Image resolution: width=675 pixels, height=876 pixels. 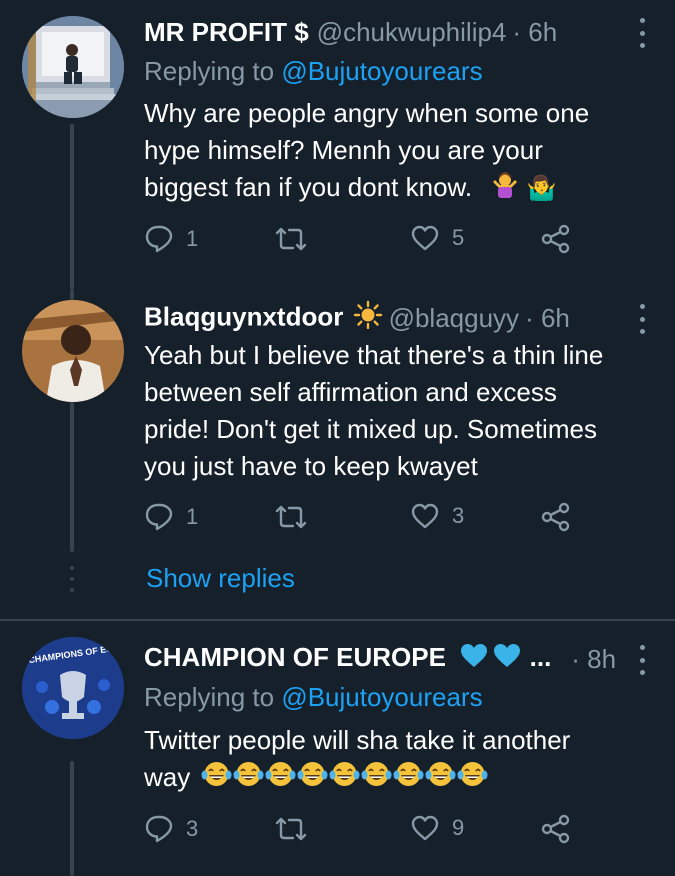 I want to click on tweet-text-line: way, so click(x=167, y=777).